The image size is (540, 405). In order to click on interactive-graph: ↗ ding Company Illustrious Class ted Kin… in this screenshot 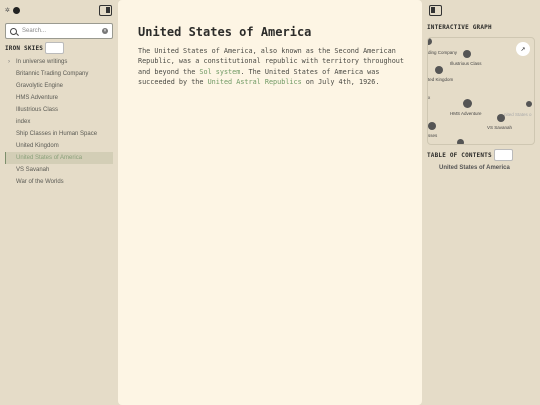, I will do `click(481, 91)`.